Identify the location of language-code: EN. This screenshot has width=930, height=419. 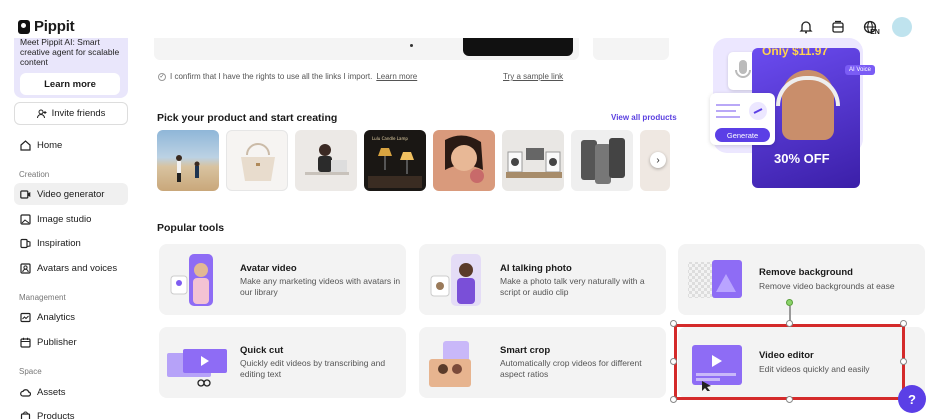
(875, 32).